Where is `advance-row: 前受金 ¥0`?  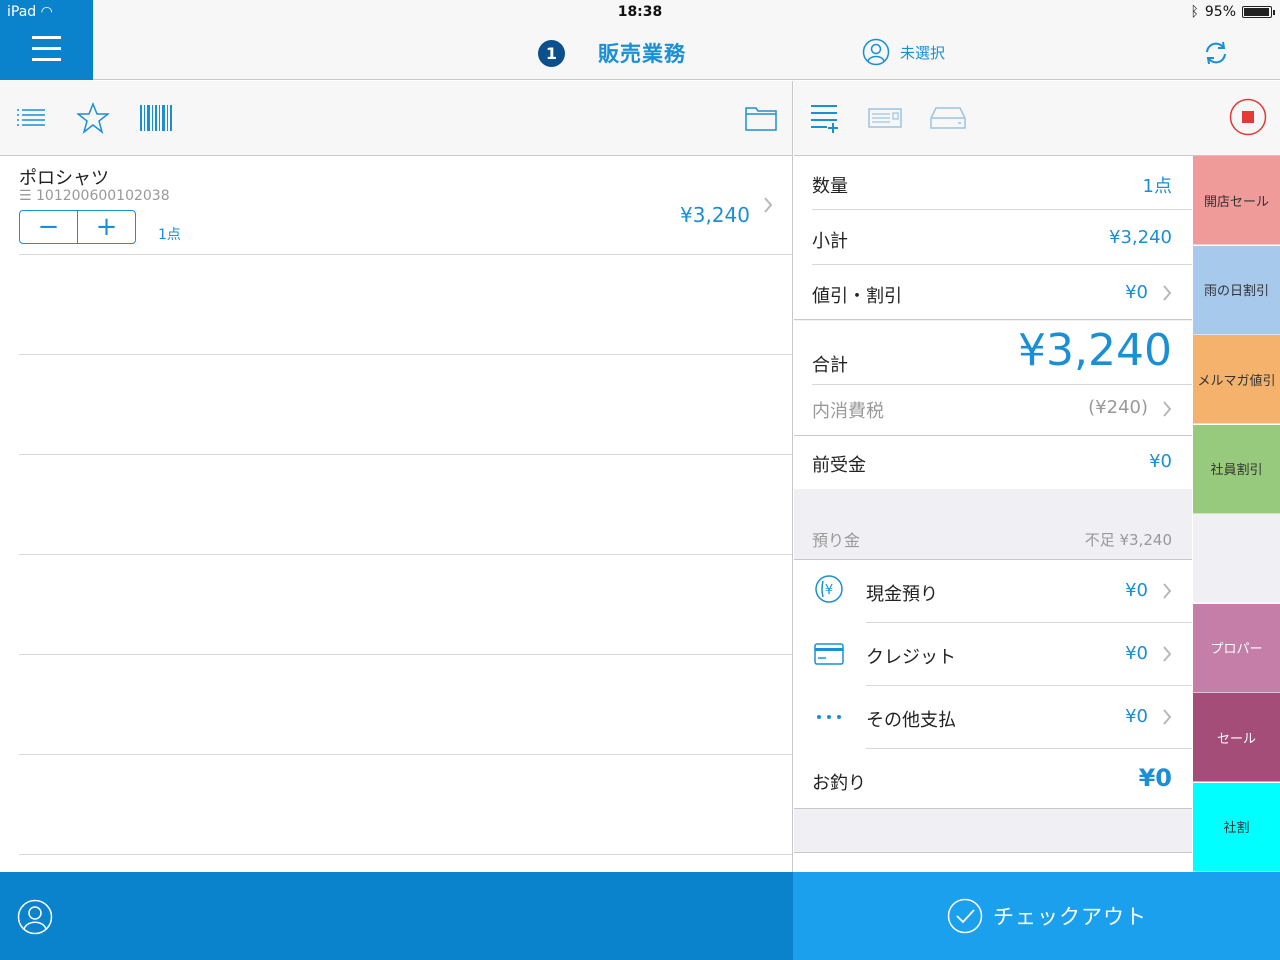 advance-row: 前受金 ¥0 is located at coordinates (993, 462).